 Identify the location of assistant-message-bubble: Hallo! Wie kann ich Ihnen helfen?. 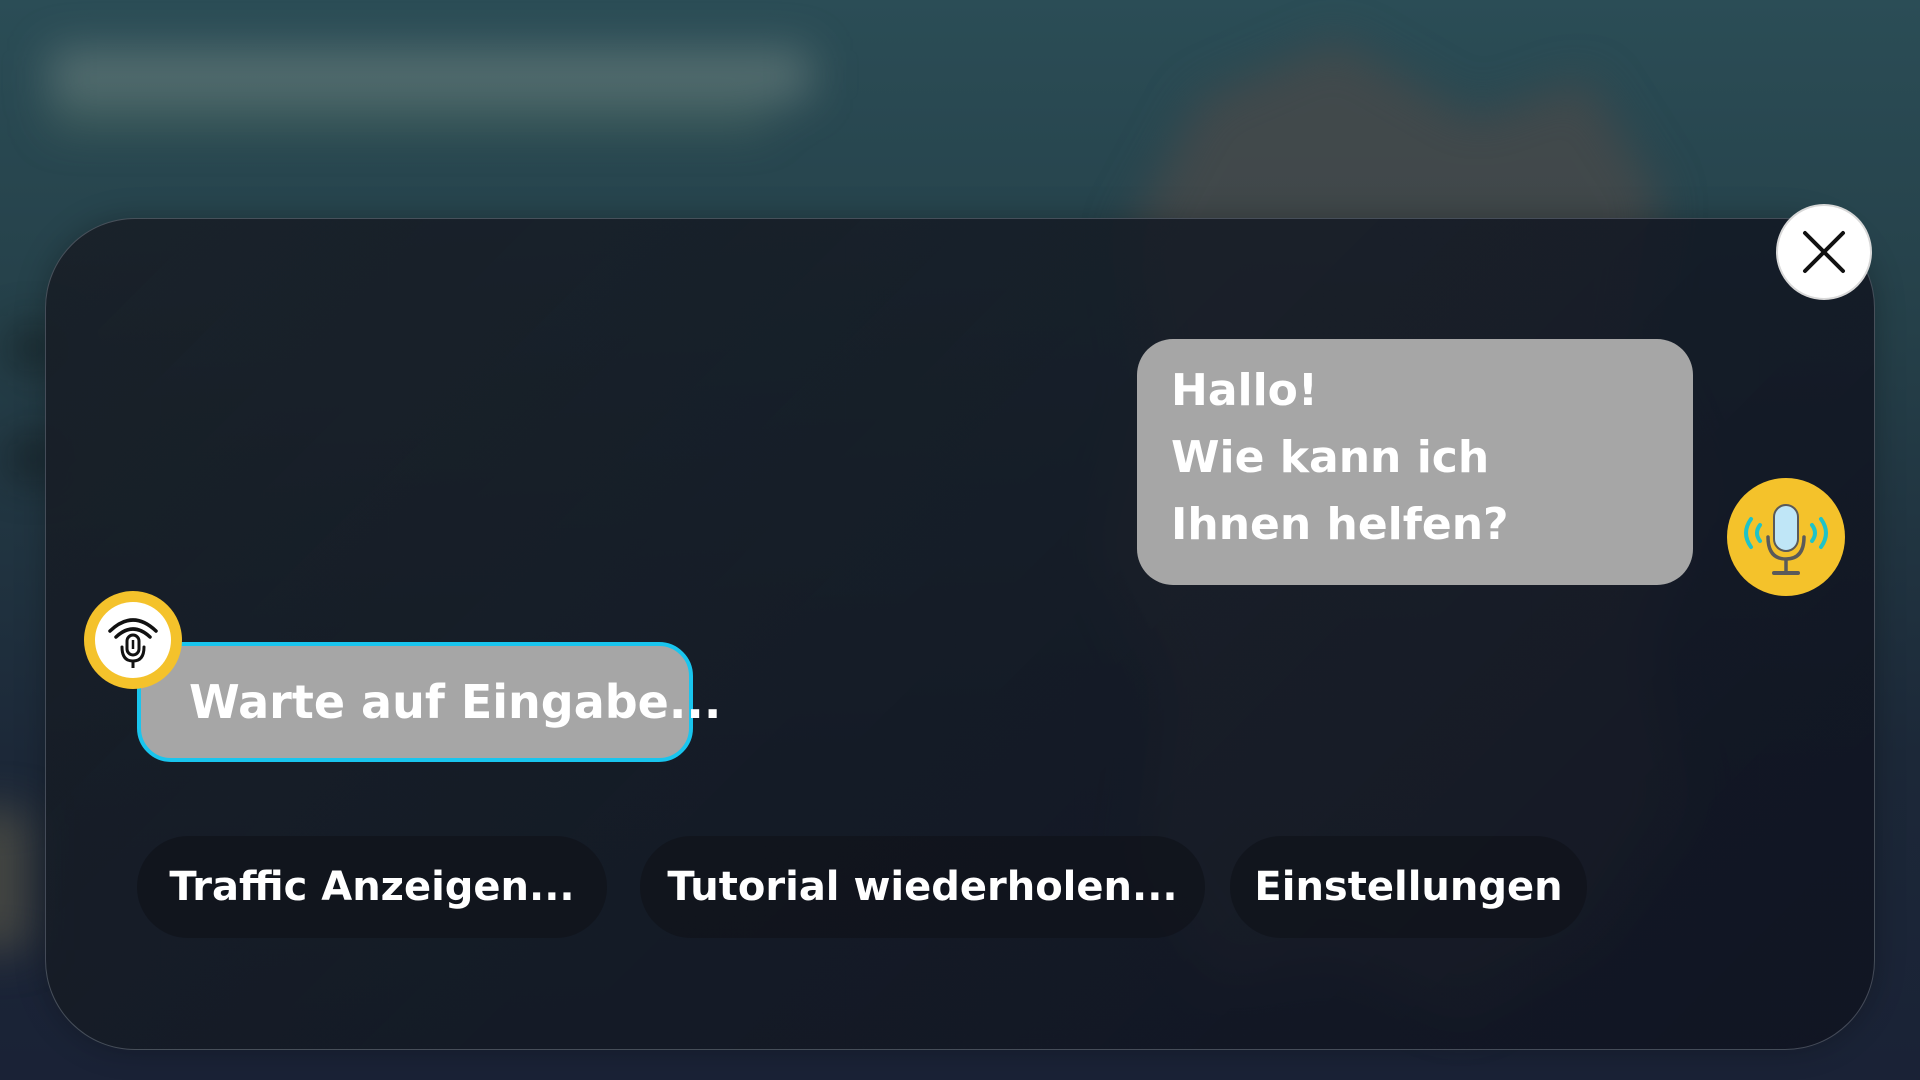
(1415, 462).